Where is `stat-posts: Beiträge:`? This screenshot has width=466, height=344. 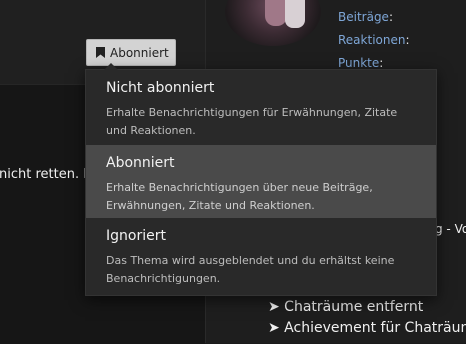
stat-posts: Beiträge: is located at coordinates (365, 17).